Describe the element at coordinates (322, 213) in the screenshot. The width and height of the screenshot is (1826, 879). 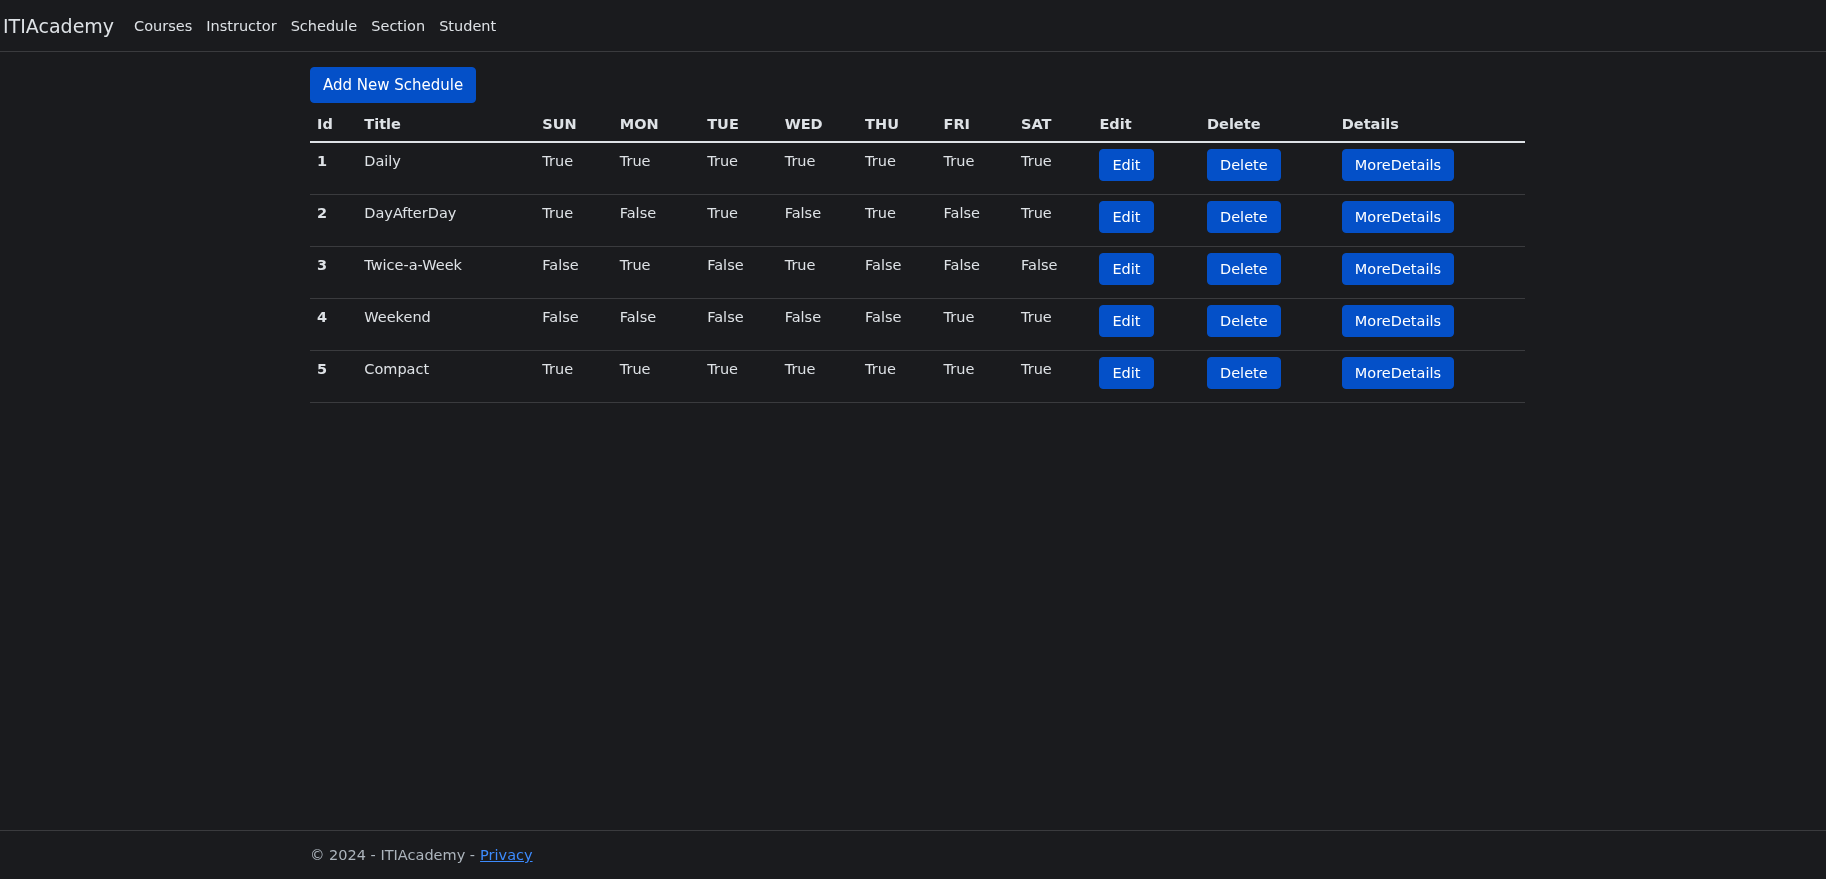
I see `id-cell: 2` at that location.